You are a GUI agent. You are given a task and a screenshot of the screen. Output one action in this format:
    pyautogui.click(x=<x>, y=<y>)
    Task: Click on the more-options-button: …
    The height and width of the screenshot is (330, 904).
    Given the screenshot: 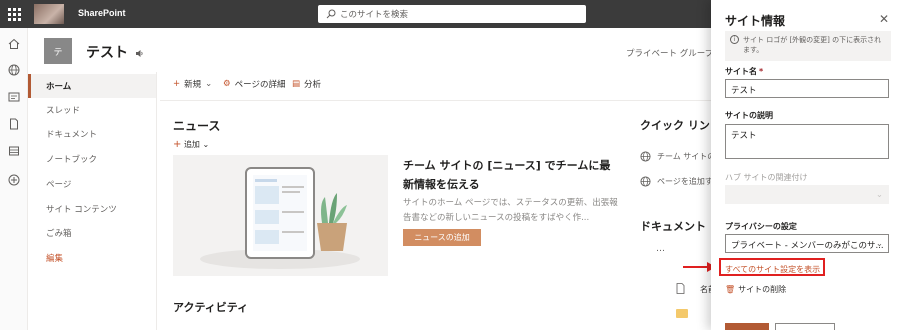 What is the action you would take?
    pyautogui.click(x=660, y=249)
    